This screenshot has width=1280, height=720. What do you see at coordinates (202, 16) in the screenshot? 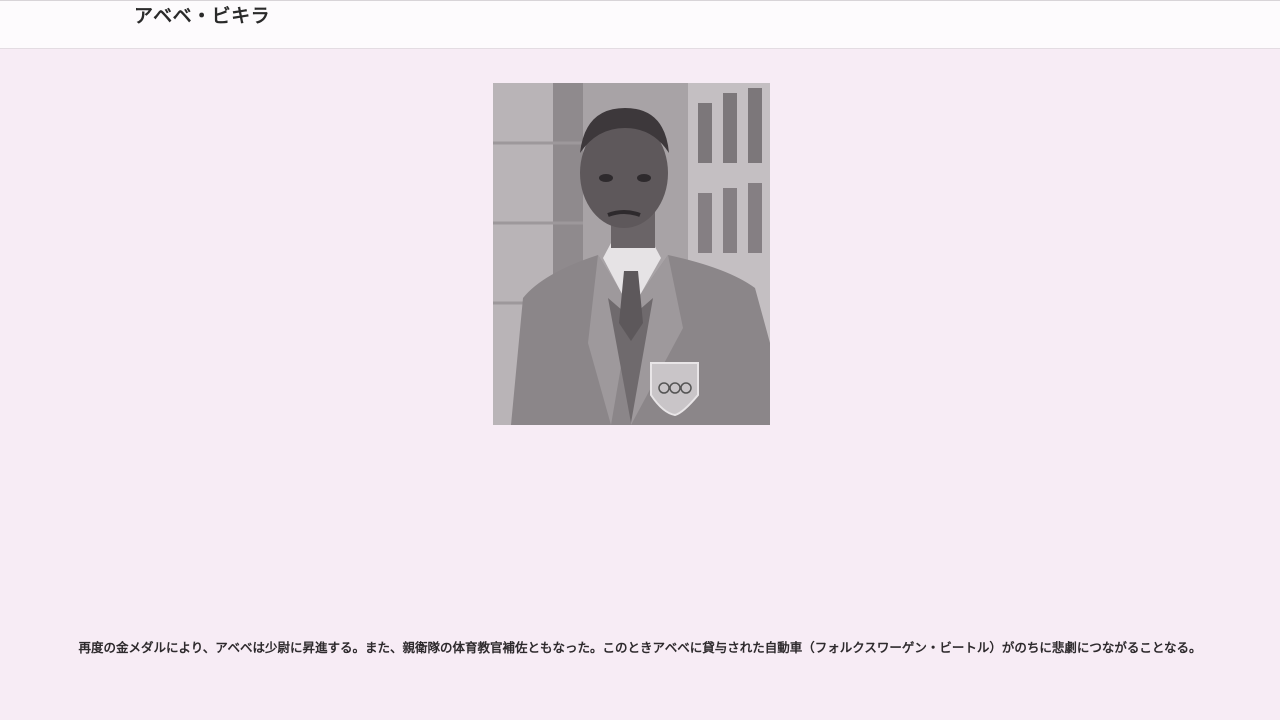
I see `page-title: アベベ・ビキラ` at bounding box center [202, 16].